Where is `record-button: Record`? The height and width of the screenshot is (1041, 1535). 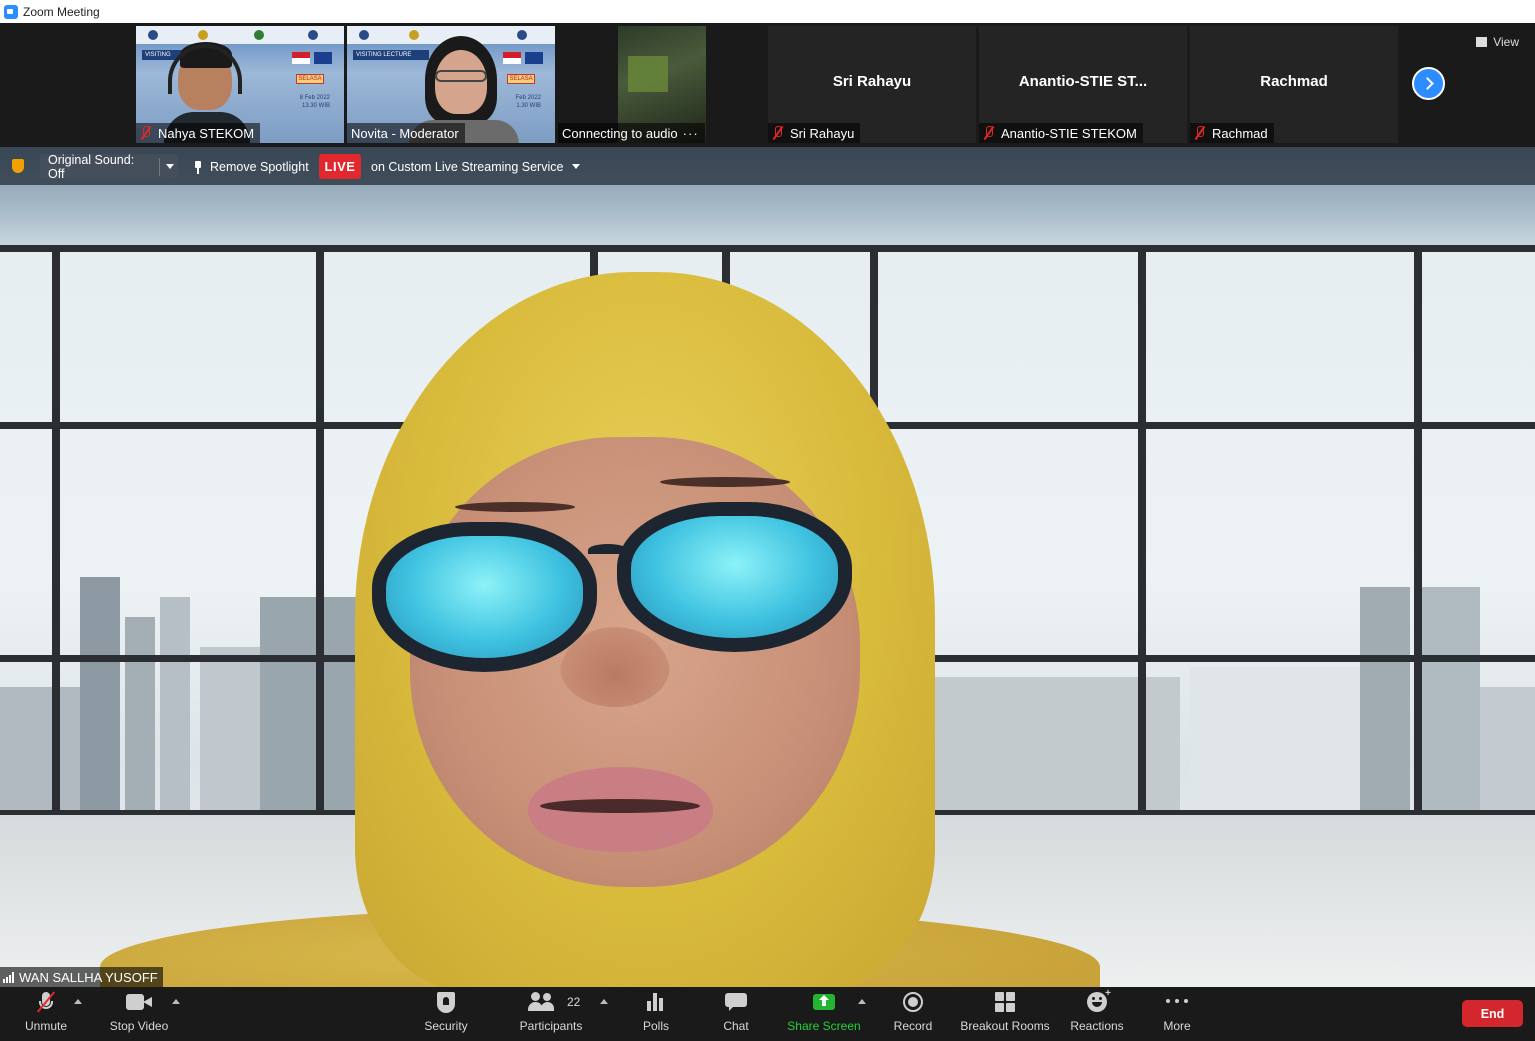
record-button: Record is located at coordinates (913, 1014).